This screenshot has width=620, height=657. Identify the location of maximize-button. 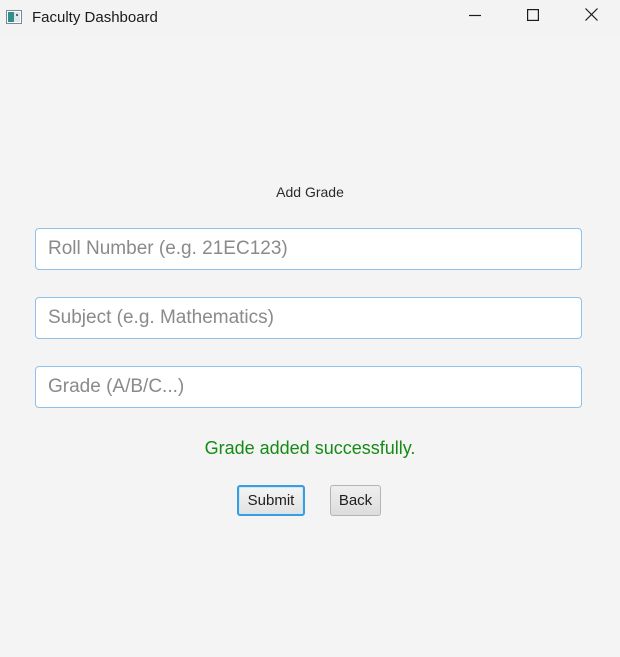
(533, 17).